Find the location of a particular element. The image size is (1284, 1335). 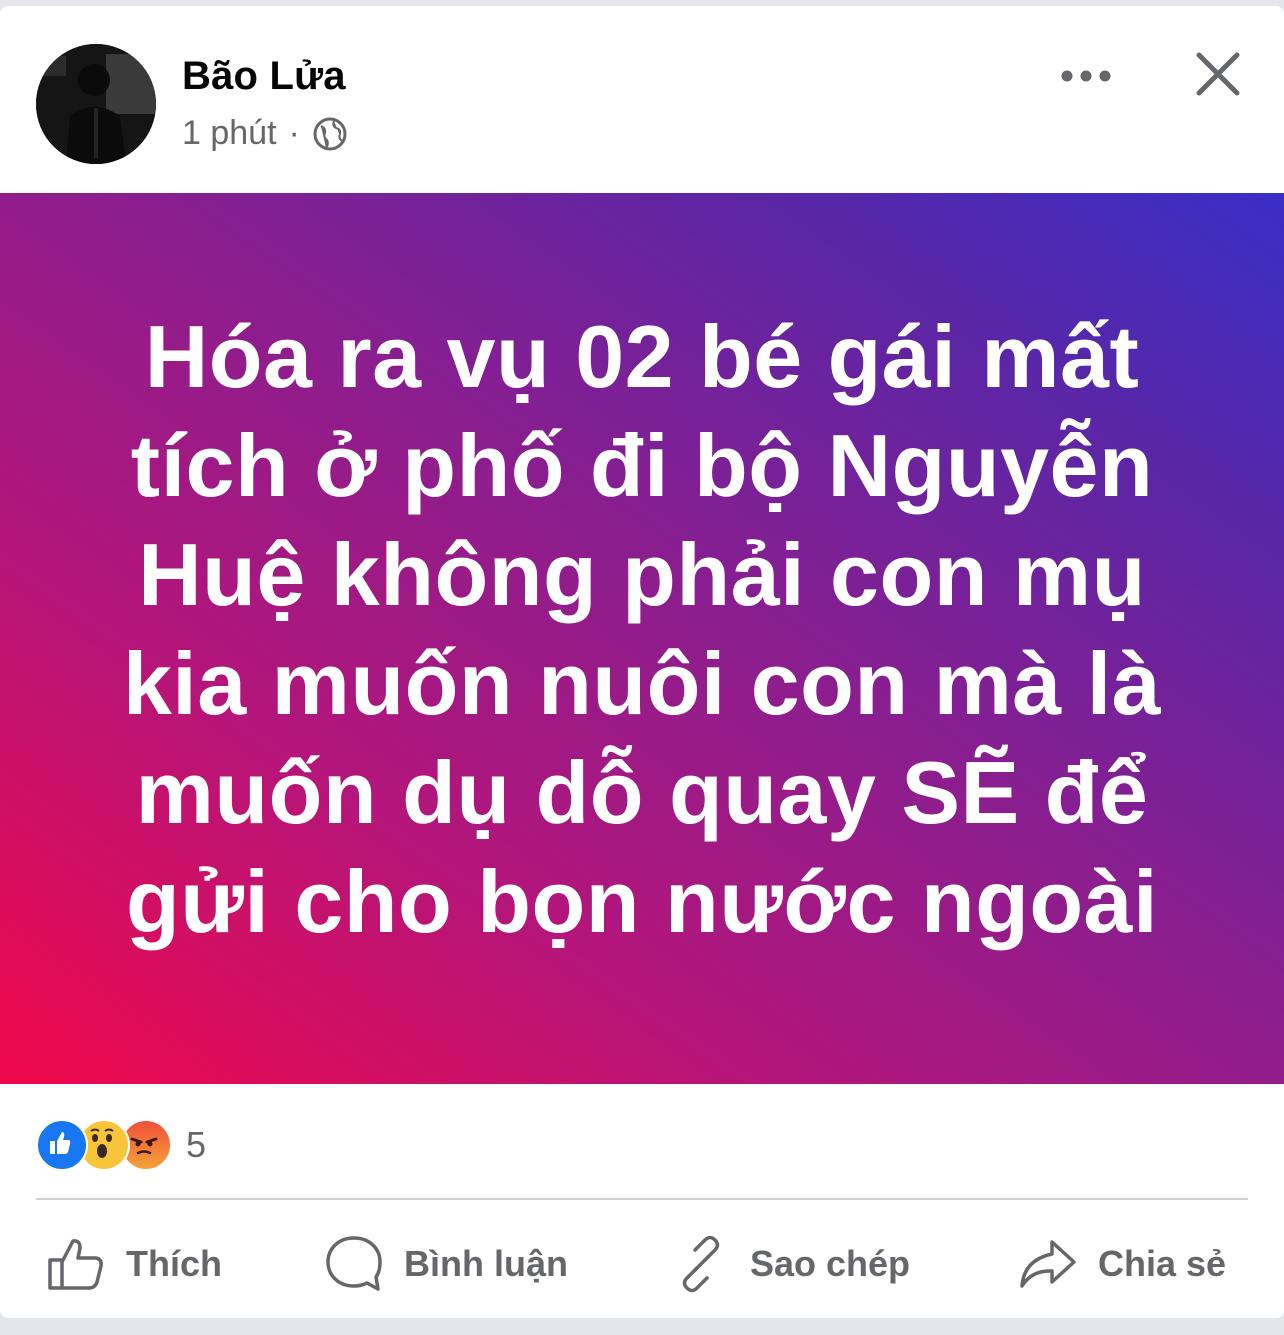

post-time: 1 phút is located at coordinates (229, 133).